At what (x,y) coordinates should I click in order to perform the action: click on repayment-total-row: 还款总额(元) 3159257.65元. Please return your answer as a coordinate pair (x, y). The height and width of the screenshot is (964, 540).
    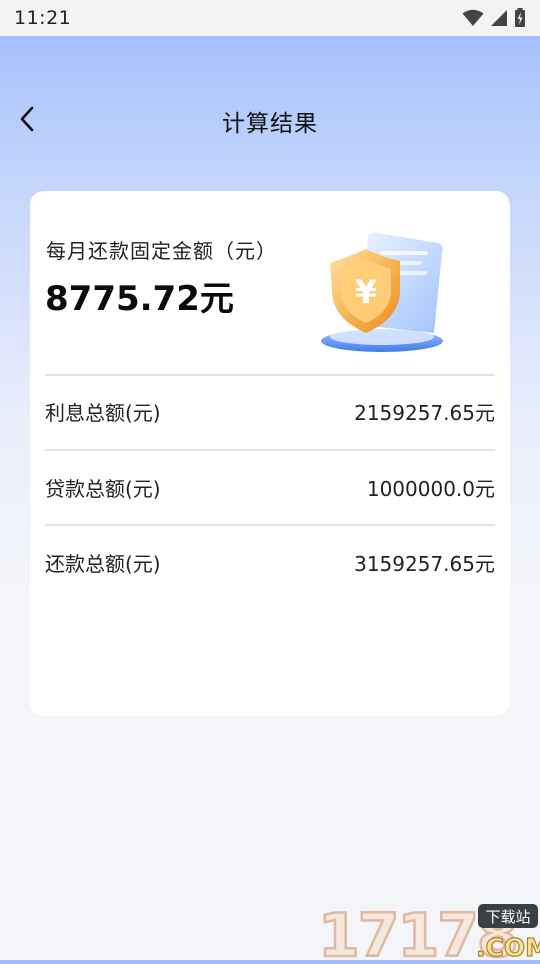
    Looking at the image, I should click on (270, 562).